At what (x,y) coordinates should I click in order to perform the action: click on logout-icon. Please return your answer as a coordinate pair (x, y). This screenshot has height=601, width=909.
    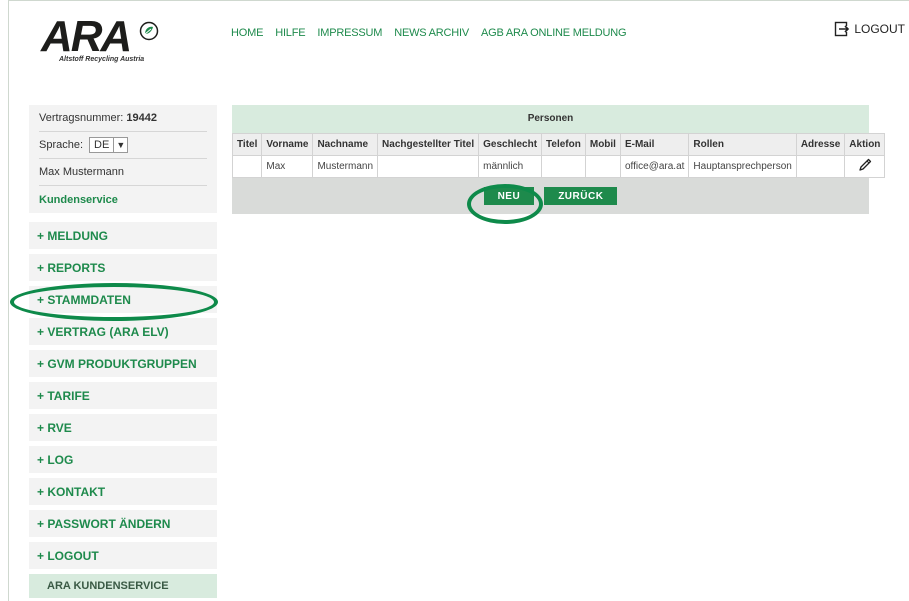
    Looking at the image, I should click on (842, 29).